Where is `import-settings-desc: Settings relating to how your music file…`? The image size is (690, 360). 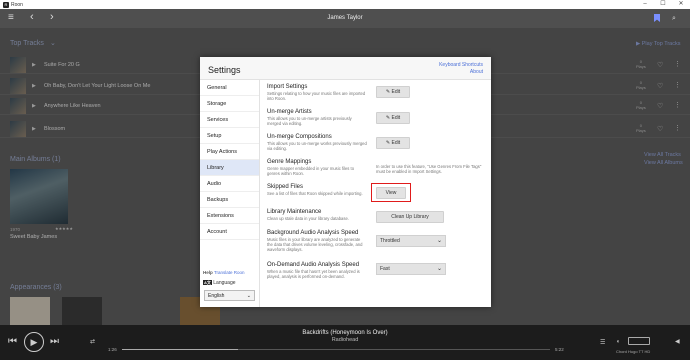
import-settings-desc: Settings relating to how your music file… is located at coordinates (316, 96).